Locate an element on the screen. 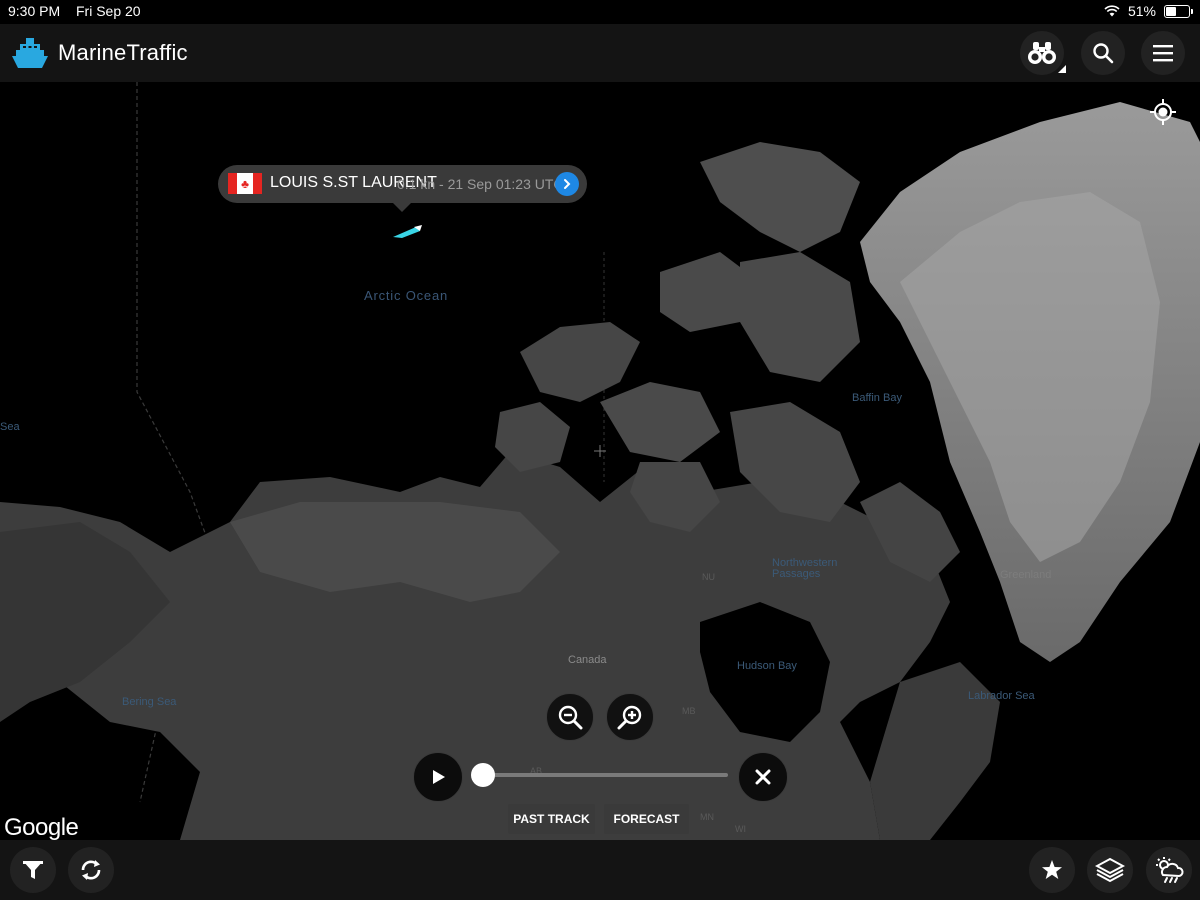 The width and height of the screenshot is (1200, 900). refresh-icon is located at coordinates (91, 870).